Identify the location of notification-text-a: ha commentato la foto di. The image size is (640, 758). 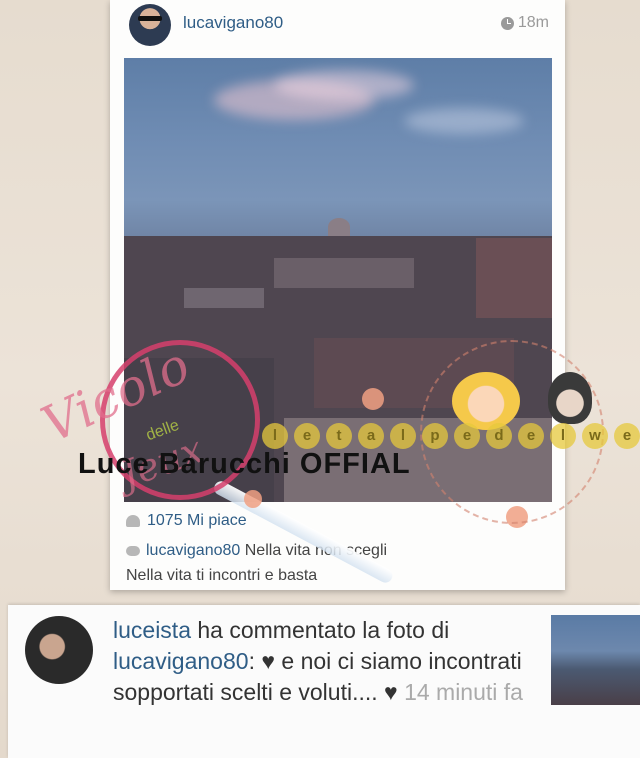
(320, 630).